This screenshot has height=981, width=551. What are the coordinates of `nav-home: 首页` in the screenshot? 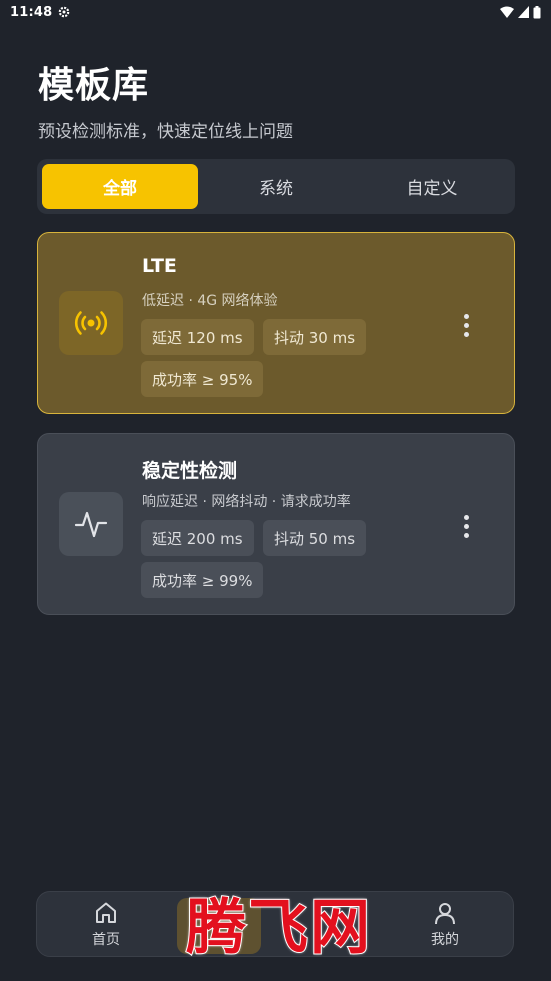 It's located at (106, 924).